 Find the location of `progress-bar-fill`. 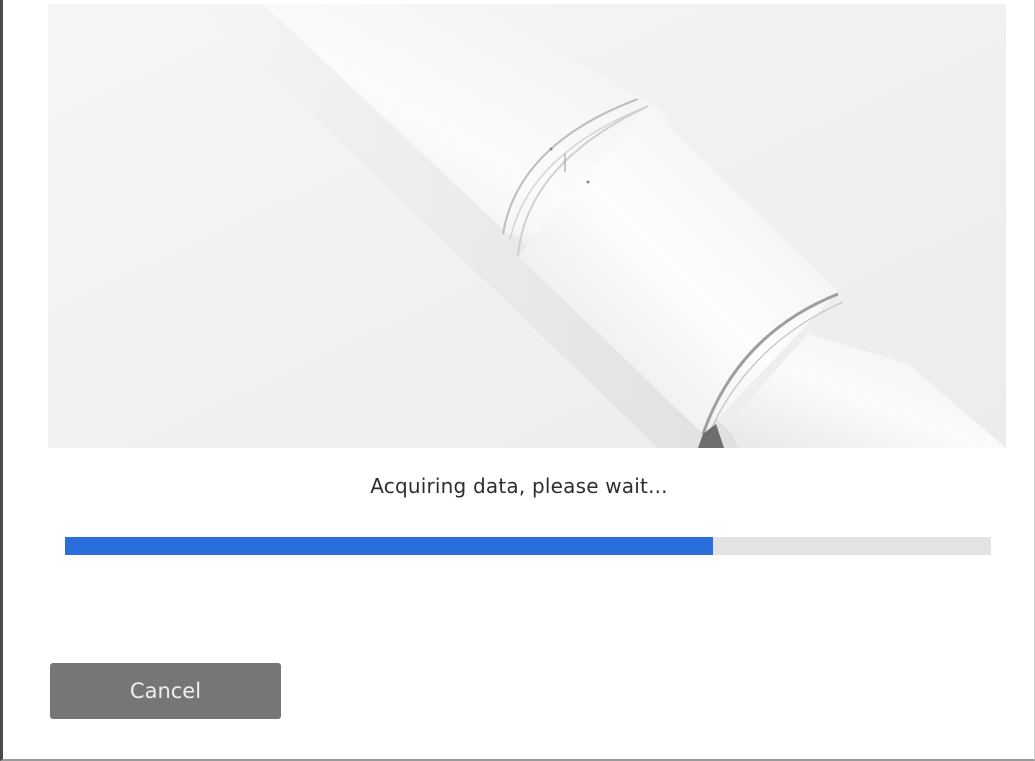

progress-bar-fill is located at coordinates (389, 546).